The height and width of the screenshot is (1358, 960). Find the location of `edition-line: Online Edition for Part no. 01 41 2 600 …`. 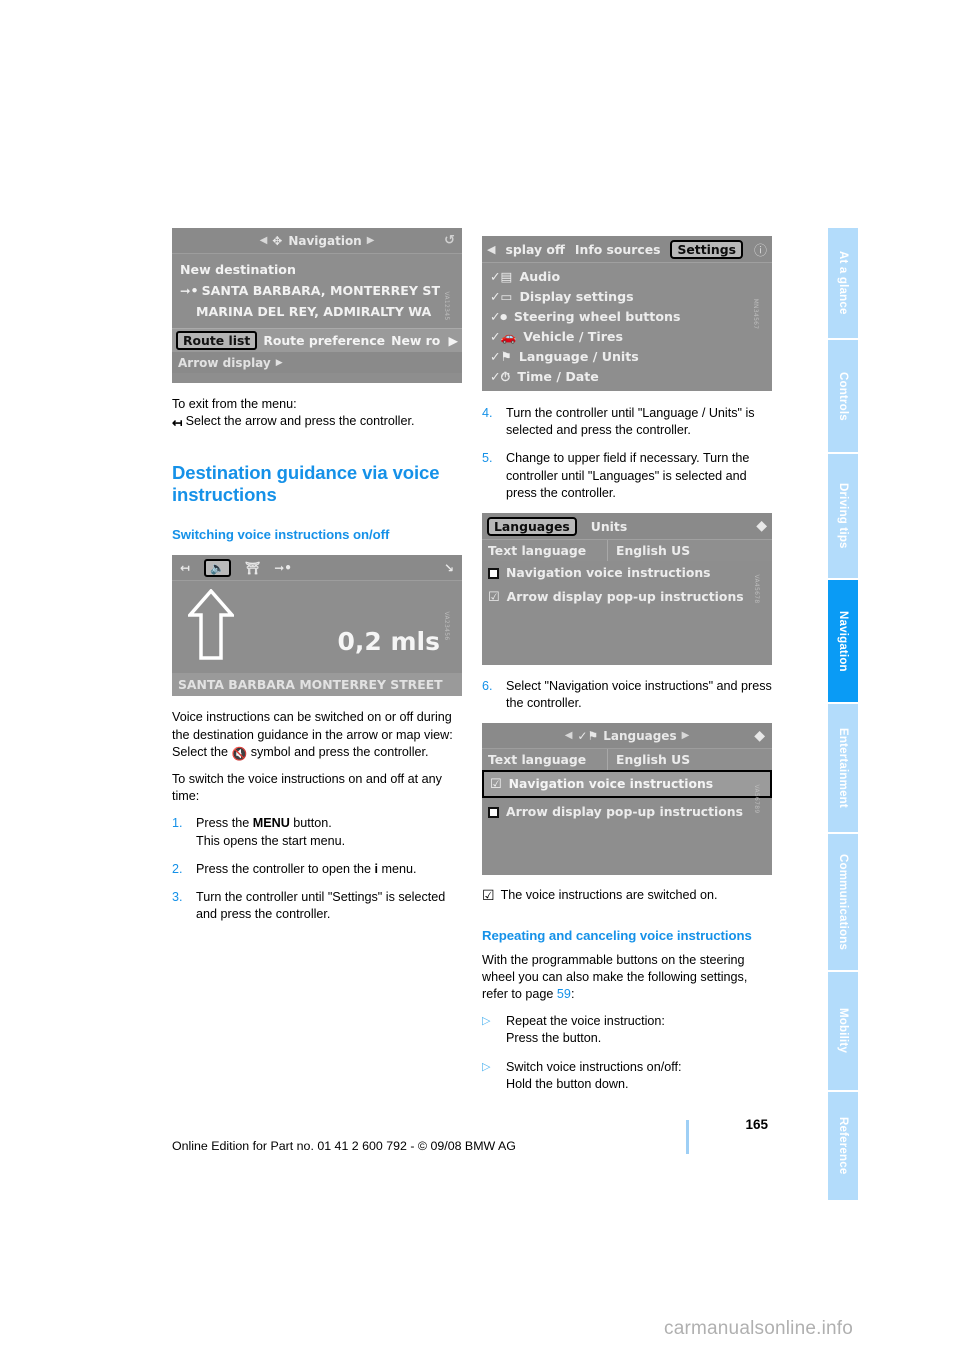

edition-line: Online Edition for Part no. 01 41 2 600 … is located at coordinates (344, 1146).